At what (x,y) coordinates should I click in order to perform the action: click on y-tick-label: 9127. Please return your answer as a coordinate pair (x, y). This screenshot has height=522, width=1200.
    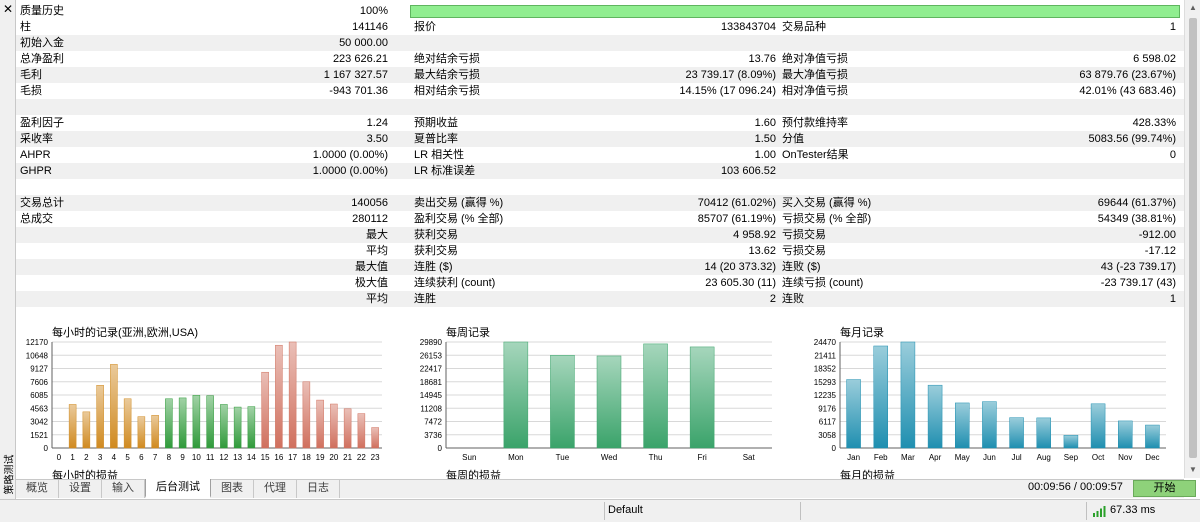
    Looking at the image, I should click on (39, 369).